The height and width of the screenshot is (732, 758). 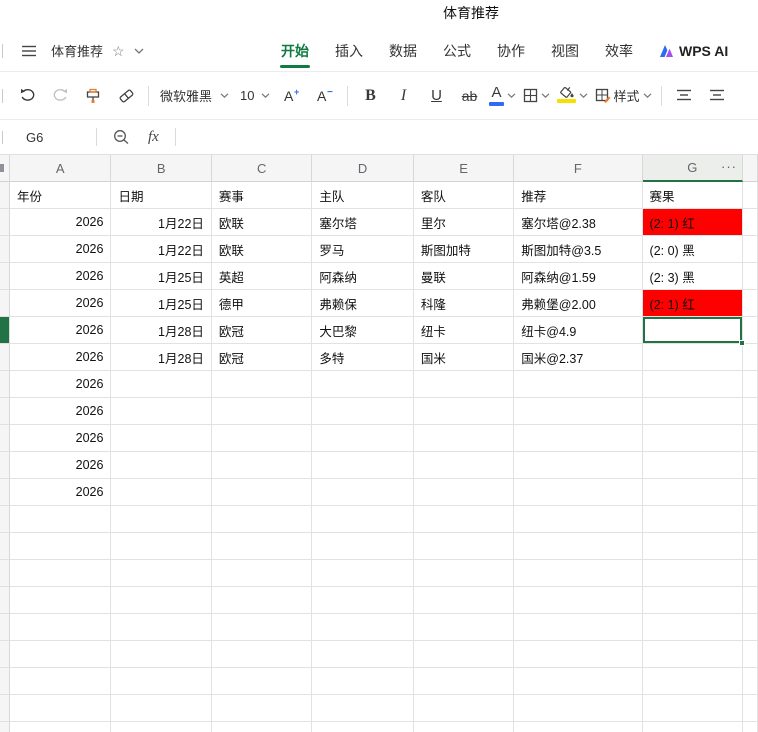 I want to click on header-cell: 日期, so click(x=161, y=195).